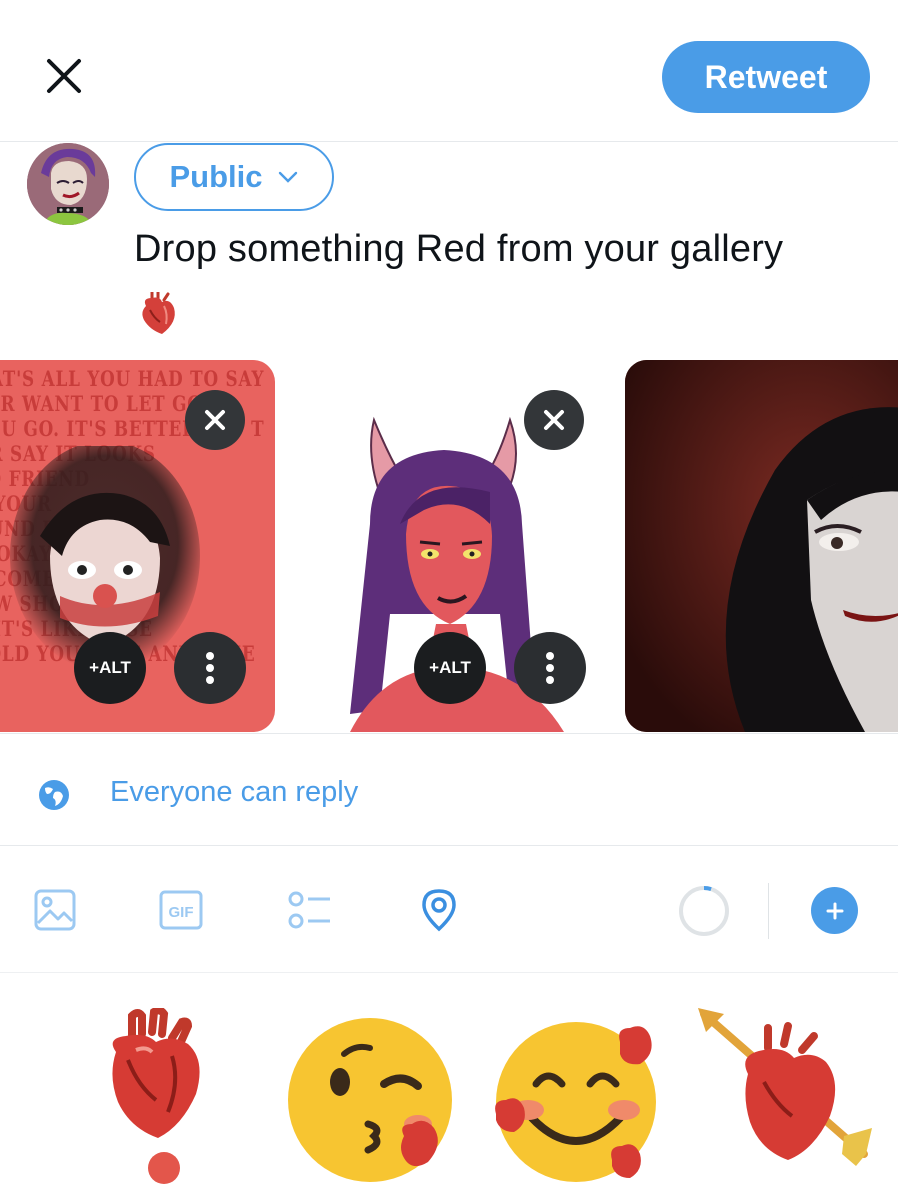  I want to click on more-options-2-button, so click(550, 668).